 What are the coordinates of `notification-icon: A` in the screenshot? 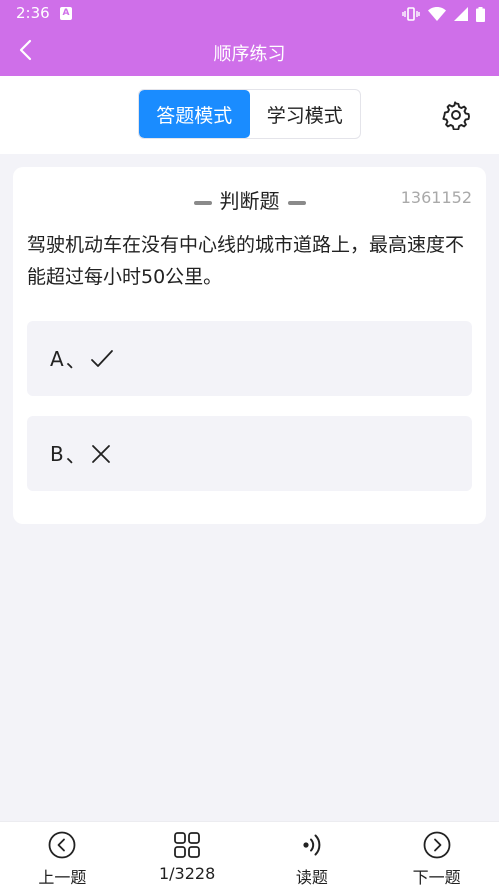 It's located at (66, 13).